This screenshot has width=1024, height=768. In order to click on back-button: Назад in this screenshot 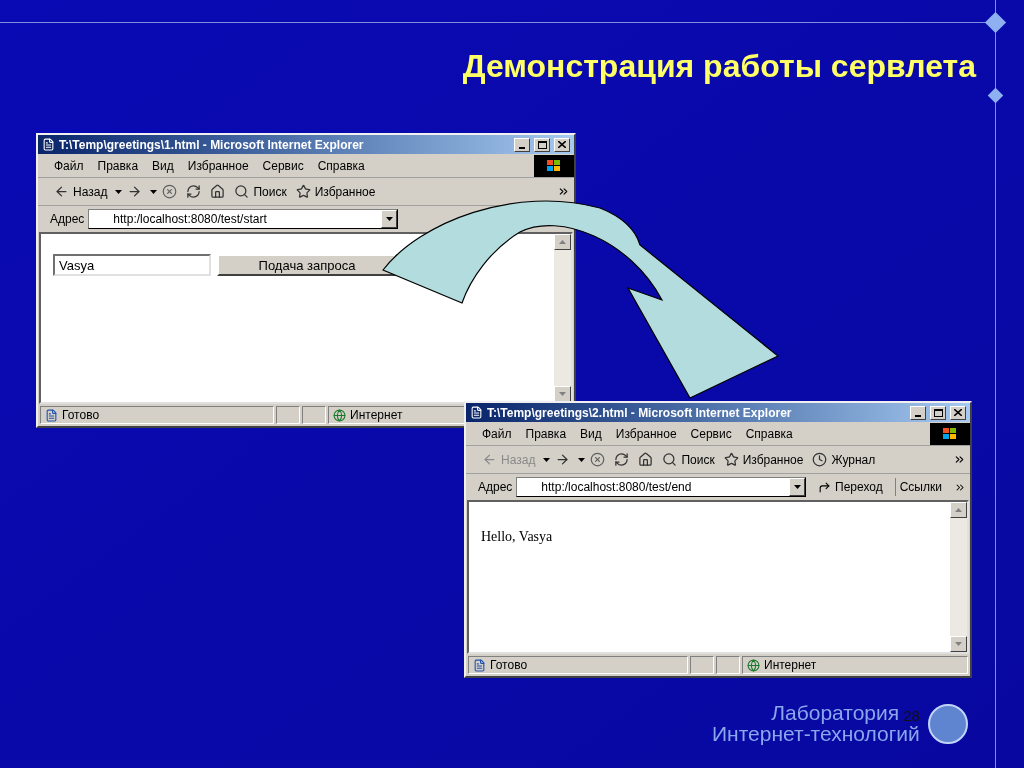, I will do `click(81, 191)`.